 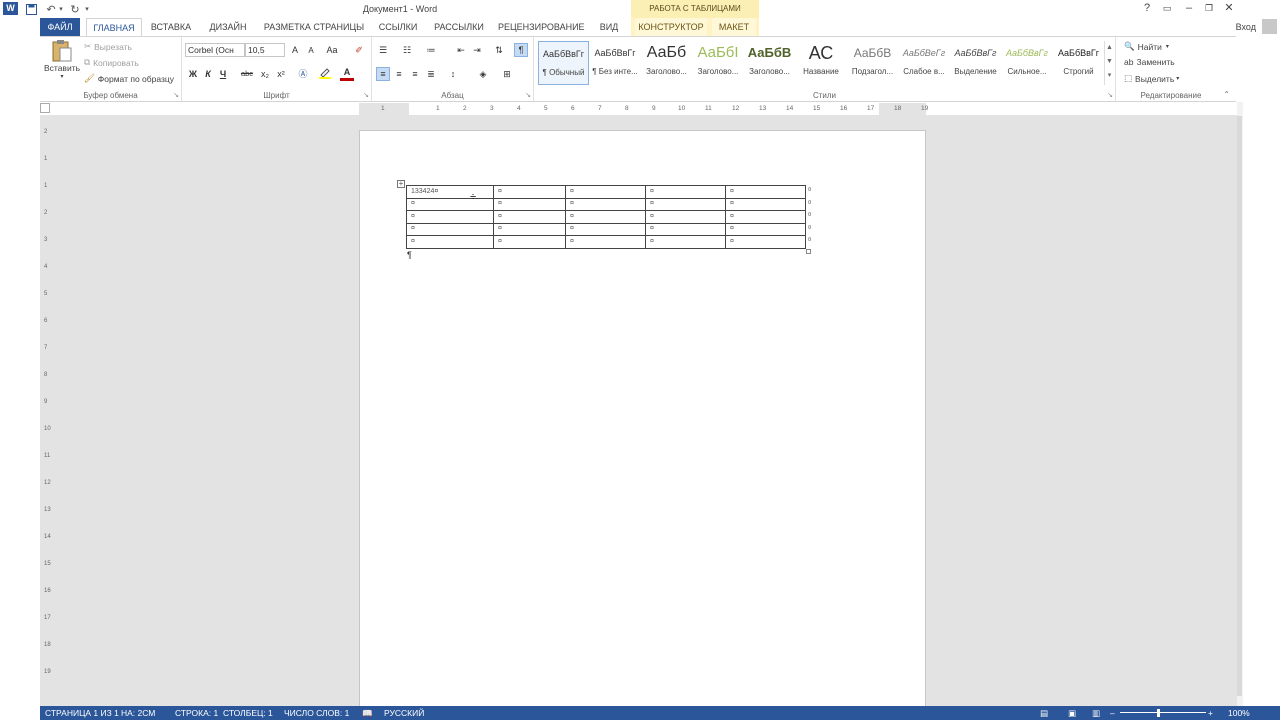 I want to click on table-resize-handle, so click(x=808, y=251).